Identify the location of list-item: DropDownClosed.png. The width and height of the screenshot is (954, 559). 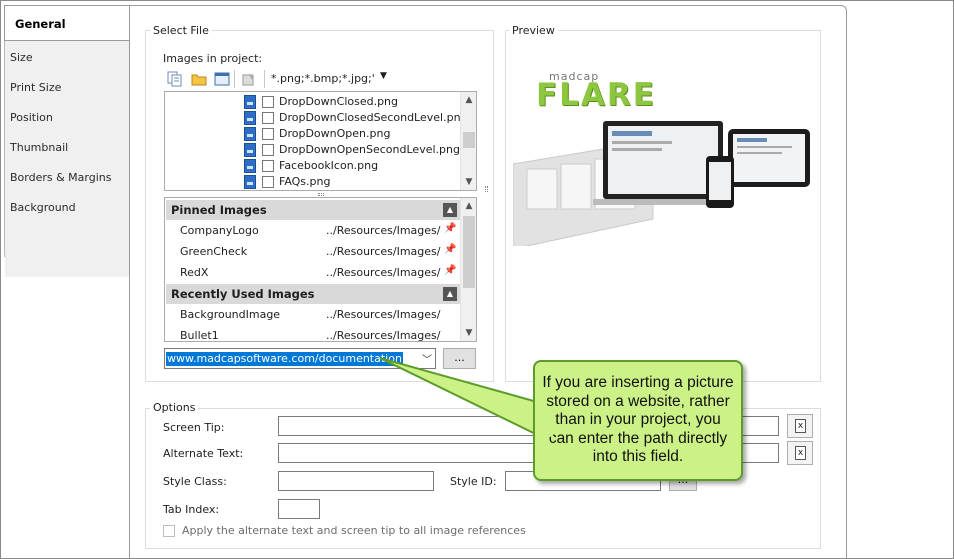
(312, 102).